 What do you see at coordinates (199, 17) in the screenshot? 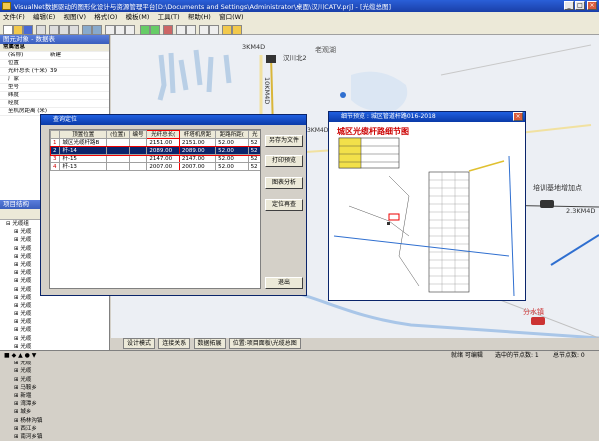
I see `menu-help: 帮助(H)` at bounding box center [199, 17].